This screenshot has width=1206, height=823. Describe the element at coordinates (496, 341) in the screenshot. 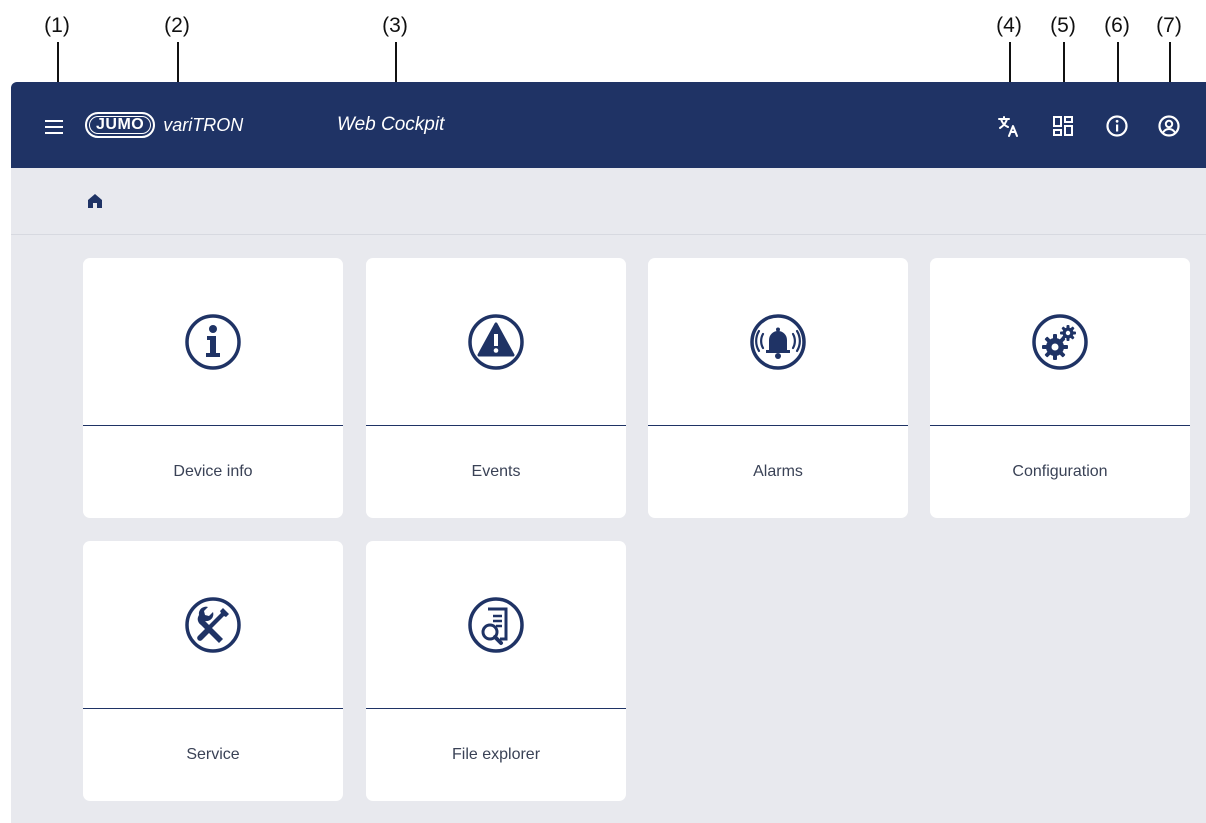

I see `warning-triangle-icon` at that location.